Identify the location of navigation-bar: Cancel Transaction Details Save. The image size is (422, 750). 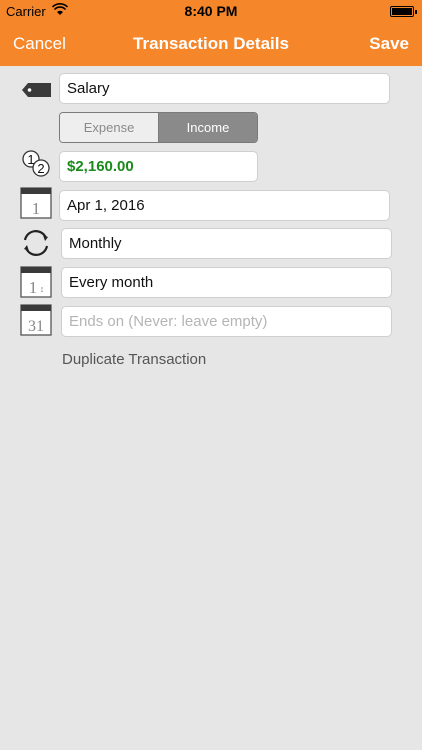
(211, 44).